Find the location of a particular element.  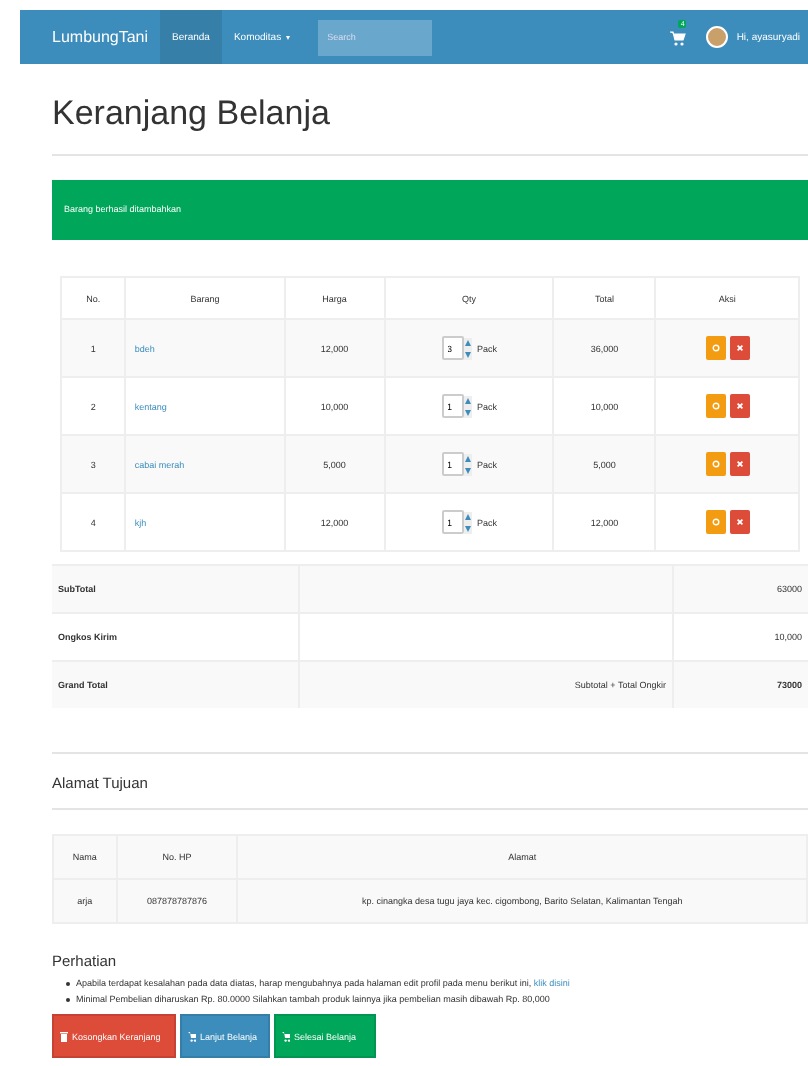

brand-logo: LumbungTani is located at coordinates (100, 37).